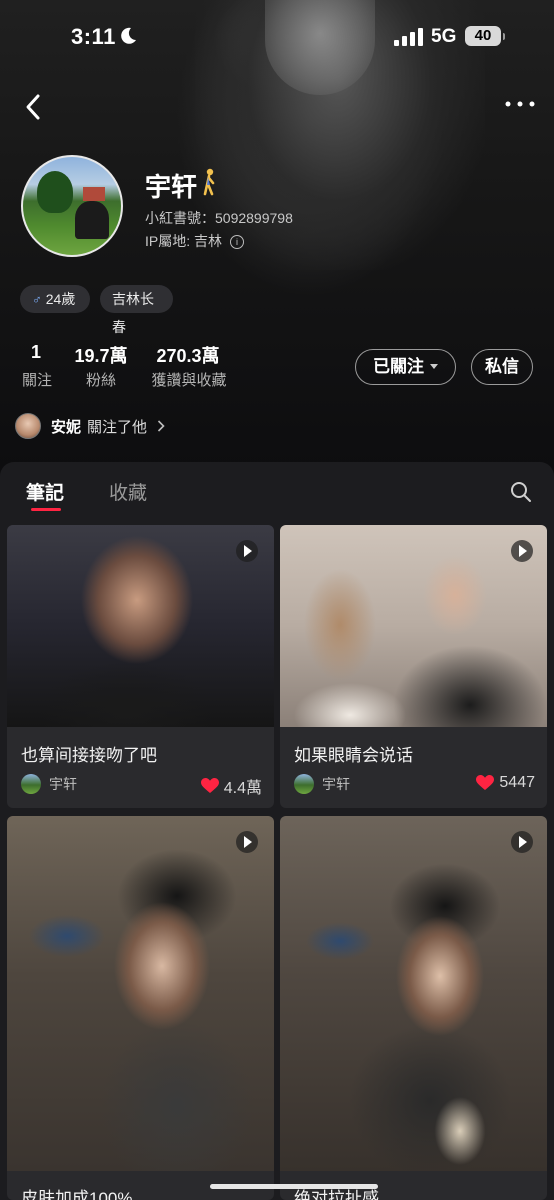  Describe the element at coordinates (28, 426) in the screenshot. I see `follower-avatar` at that location.